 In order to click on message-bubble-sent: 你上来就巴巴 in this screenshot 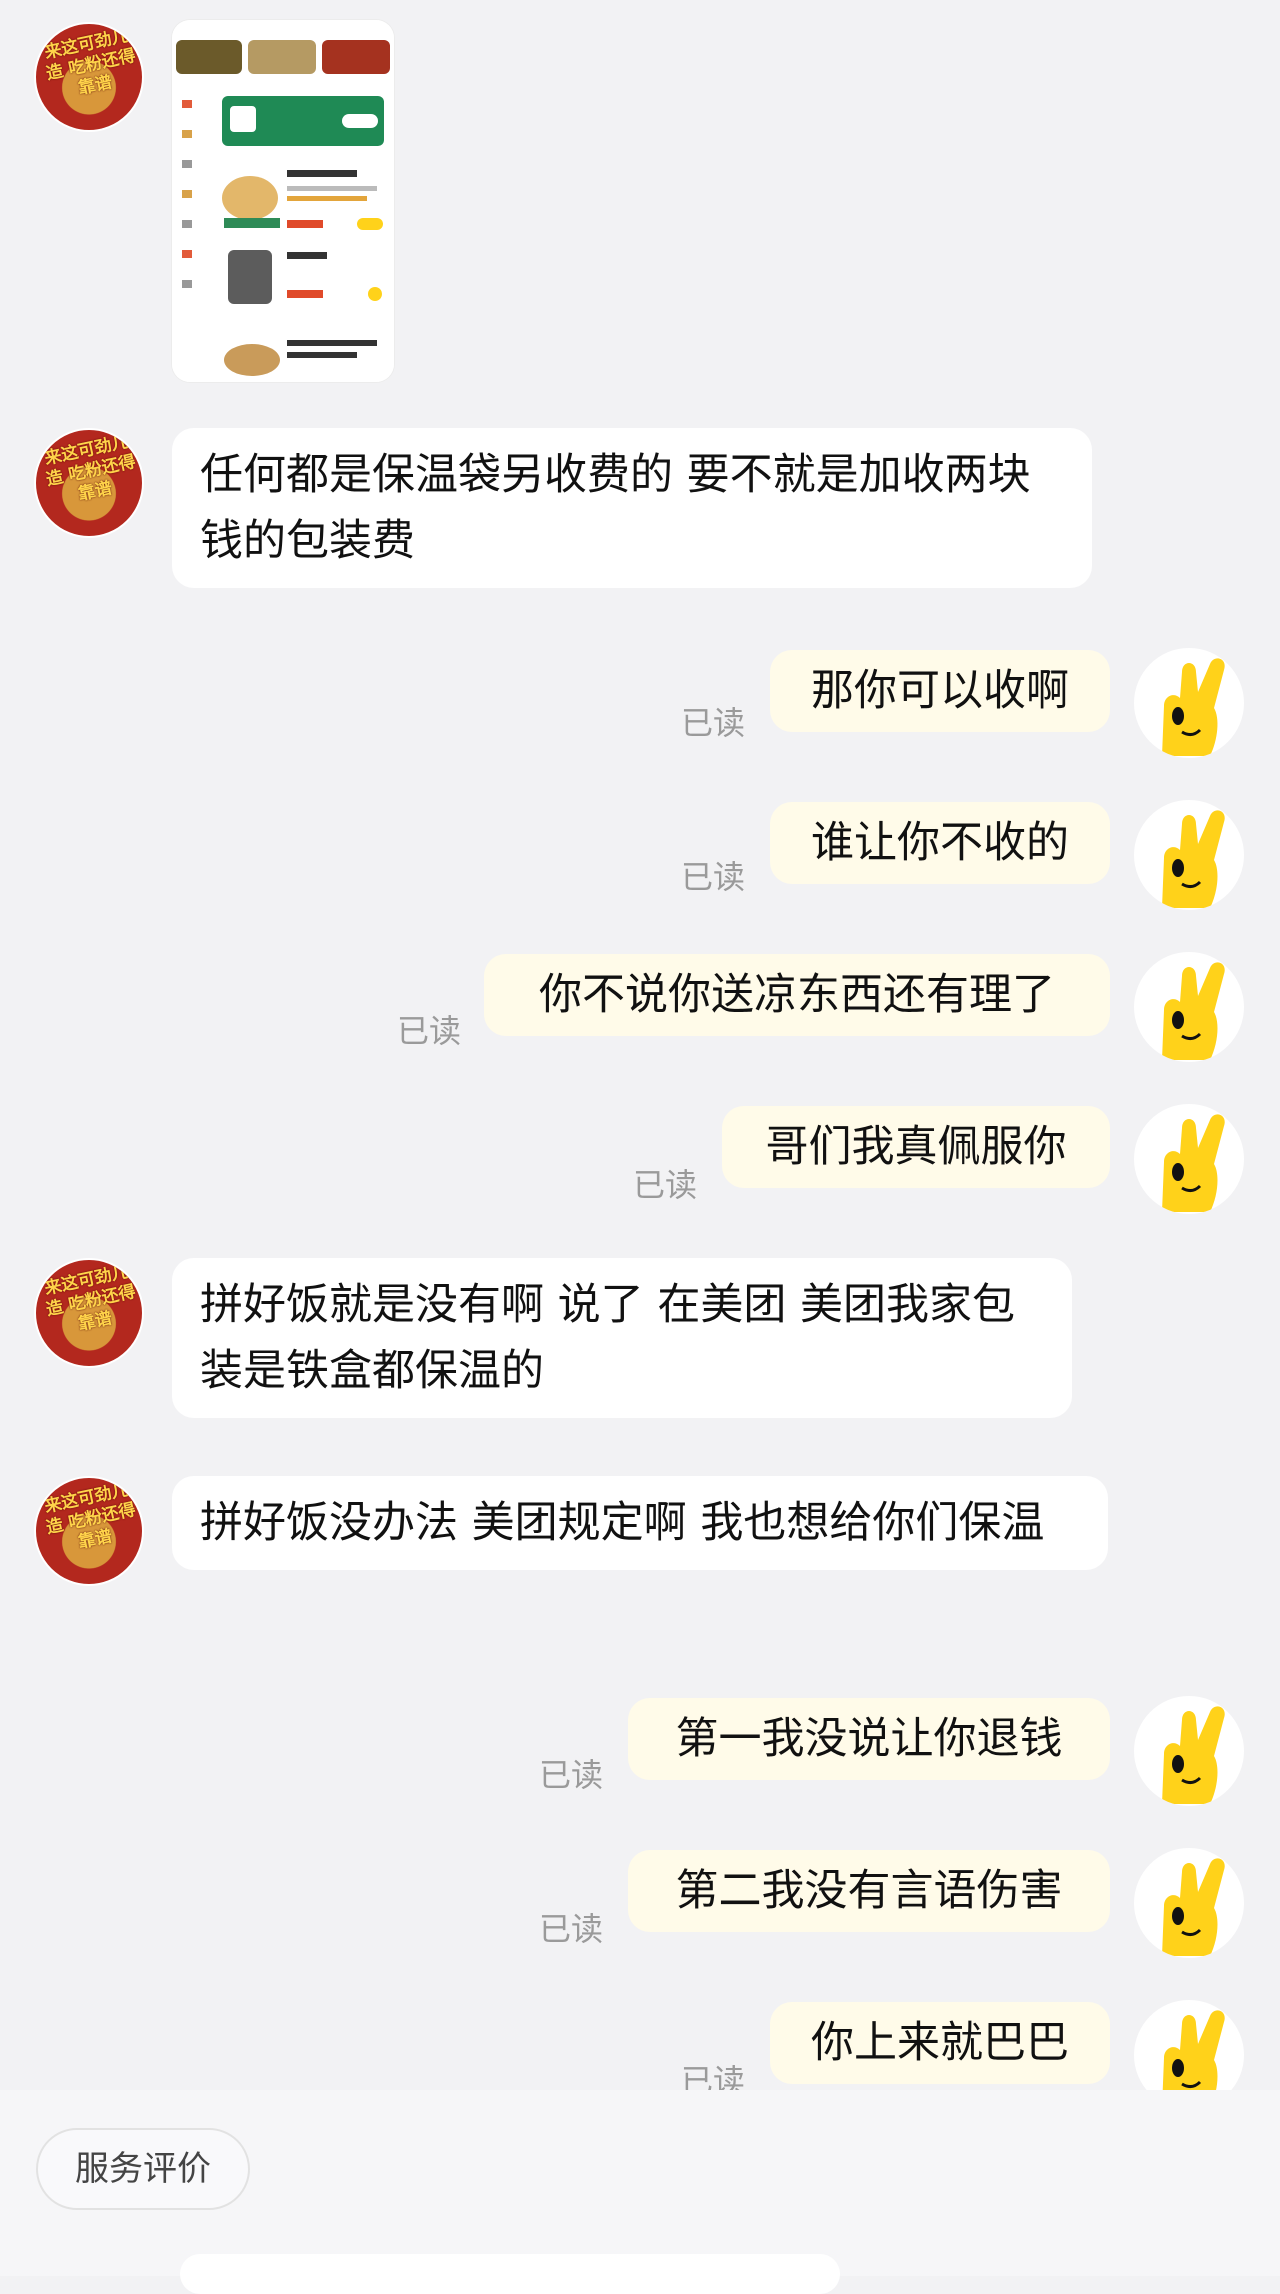, I will do `click(940, 2043)`.